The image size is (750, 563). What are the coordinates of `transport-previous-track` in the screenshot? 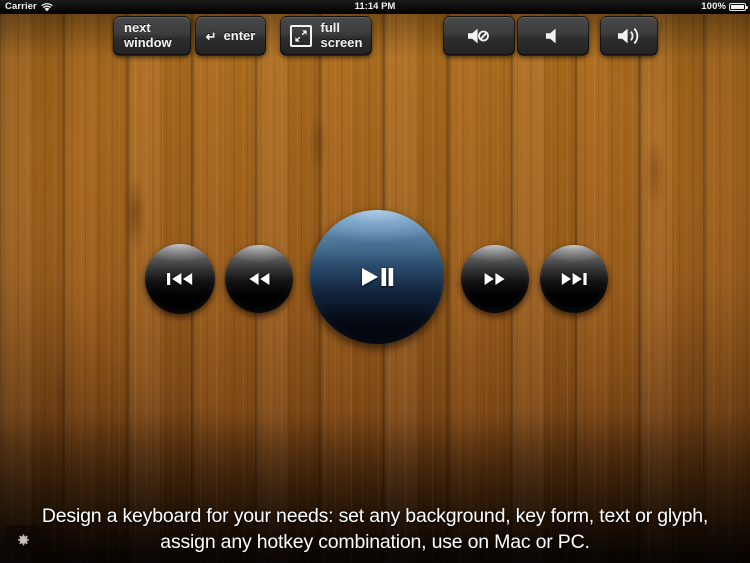 It's located at (180, 279).